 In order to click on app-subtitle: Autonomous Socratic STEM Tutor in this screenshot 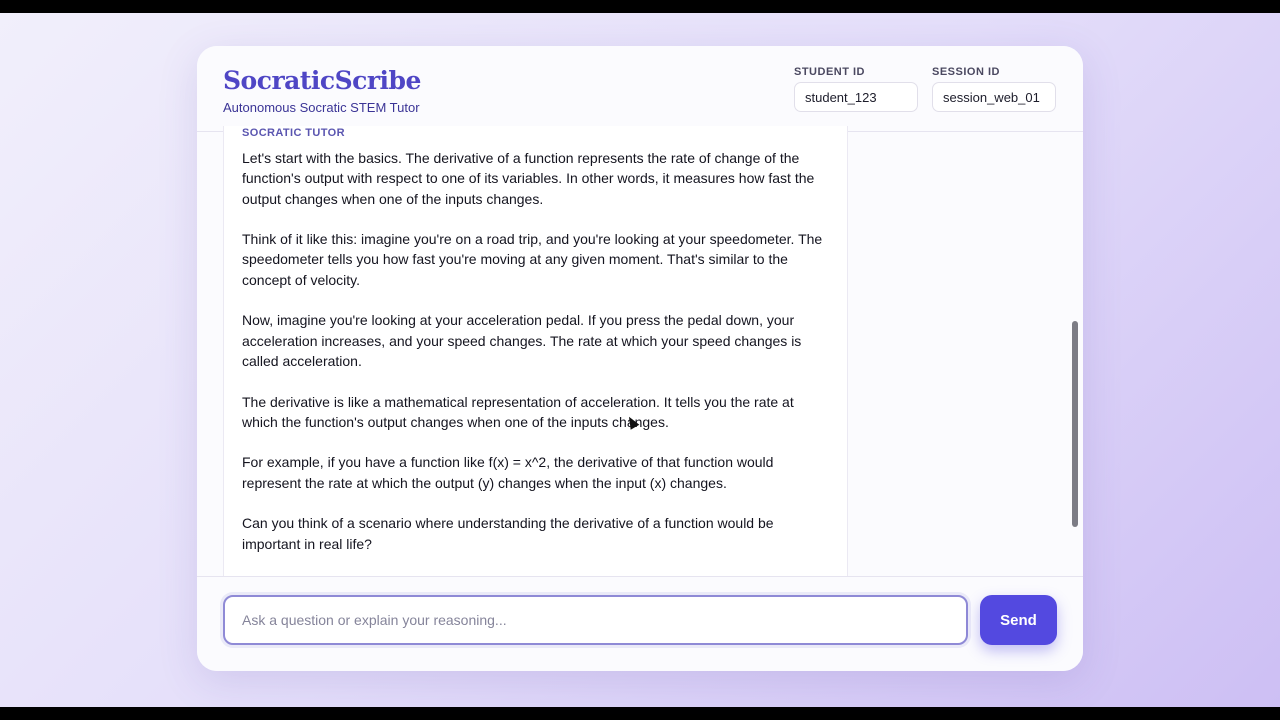, I will do `click(321, 107)`.